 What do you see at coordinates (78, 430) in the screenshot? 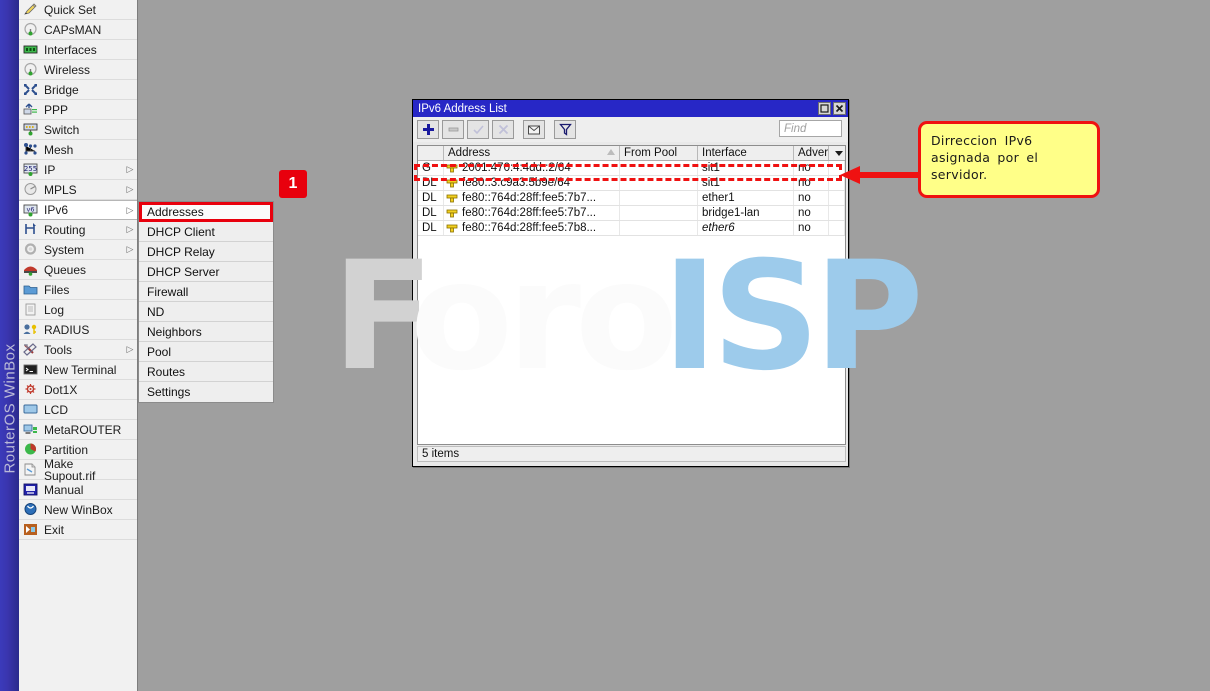
I see `sidebar-item-metarouter: MetaROUTER` at bounding box center [78, 430].